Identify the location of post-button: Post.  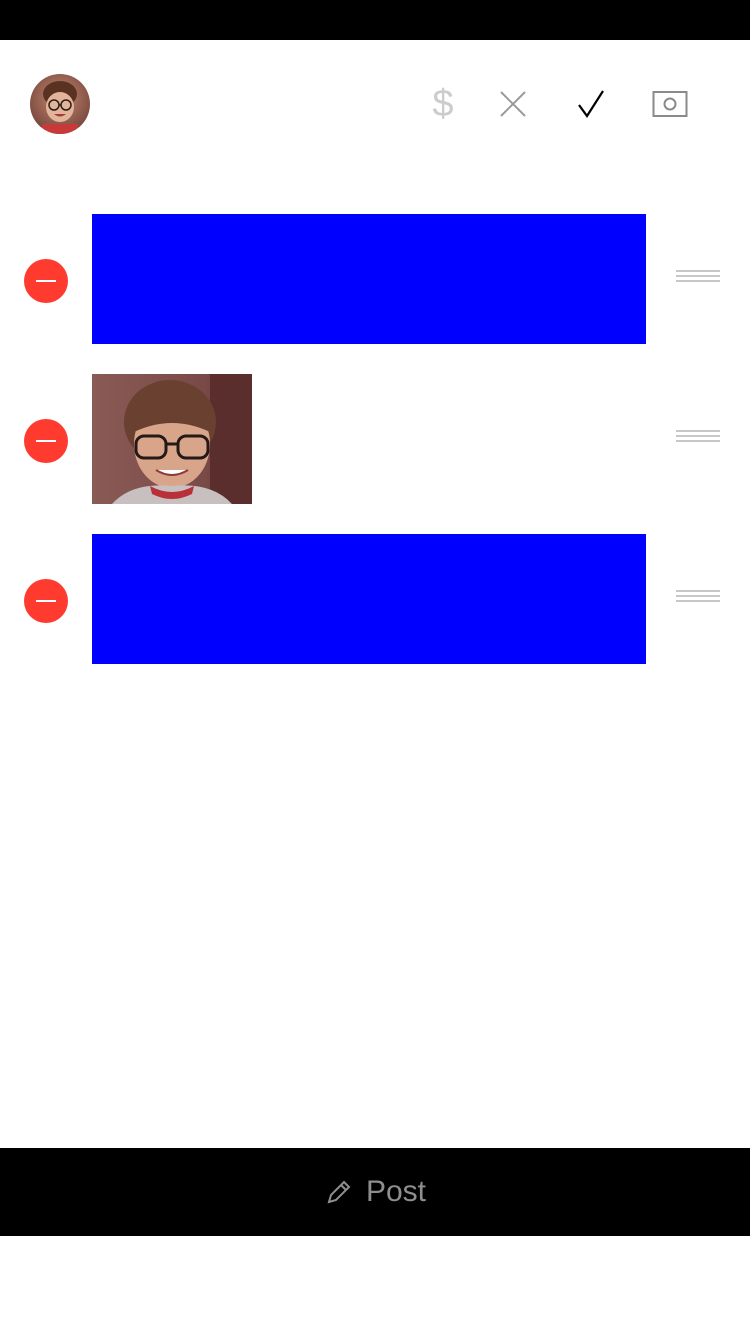
(375, 1192).